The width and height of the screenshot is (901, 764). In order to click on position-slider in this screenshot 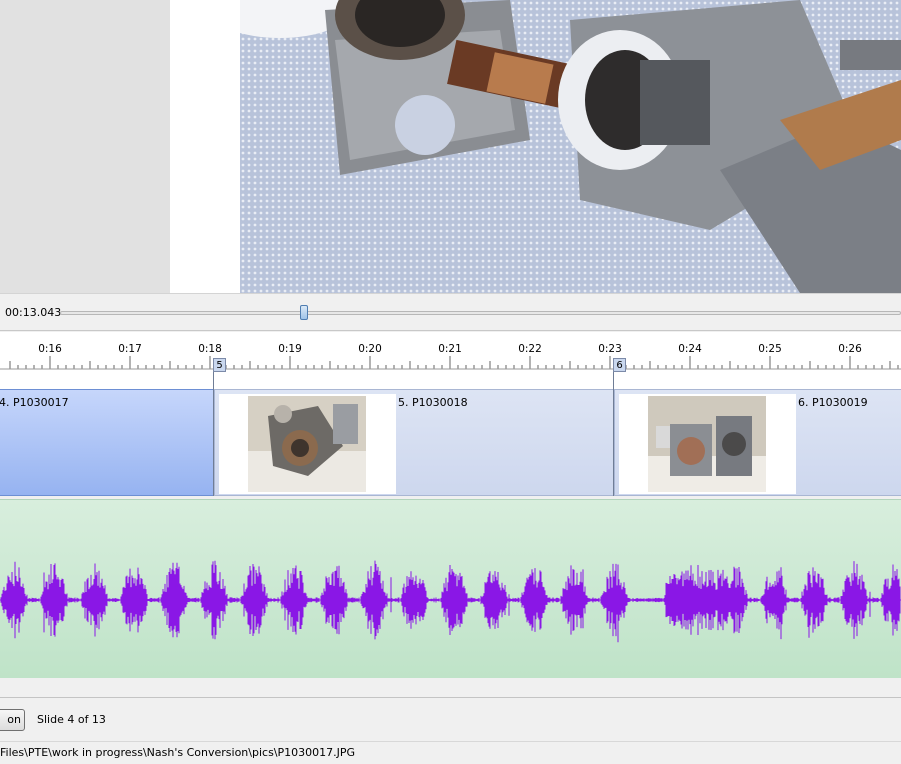, I will do `click(480, 313)`.